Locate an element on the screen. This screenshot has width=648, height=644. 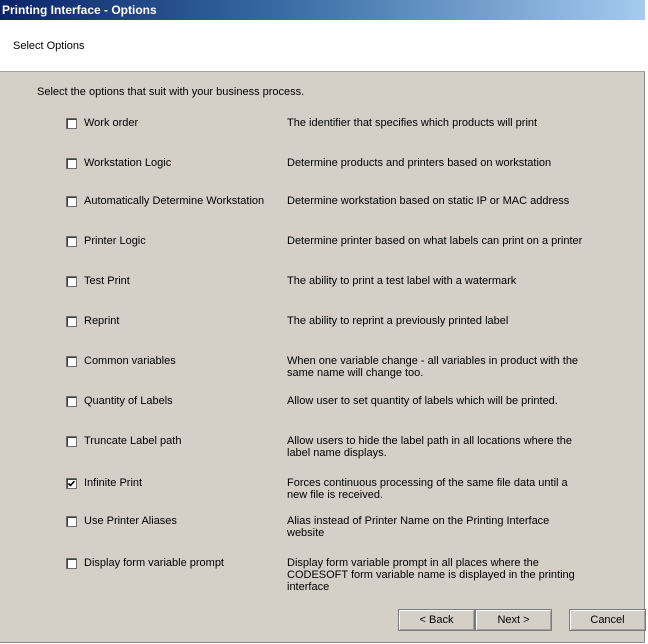
option-label: Use Printer Aliases is located at coordinates (130, 521).